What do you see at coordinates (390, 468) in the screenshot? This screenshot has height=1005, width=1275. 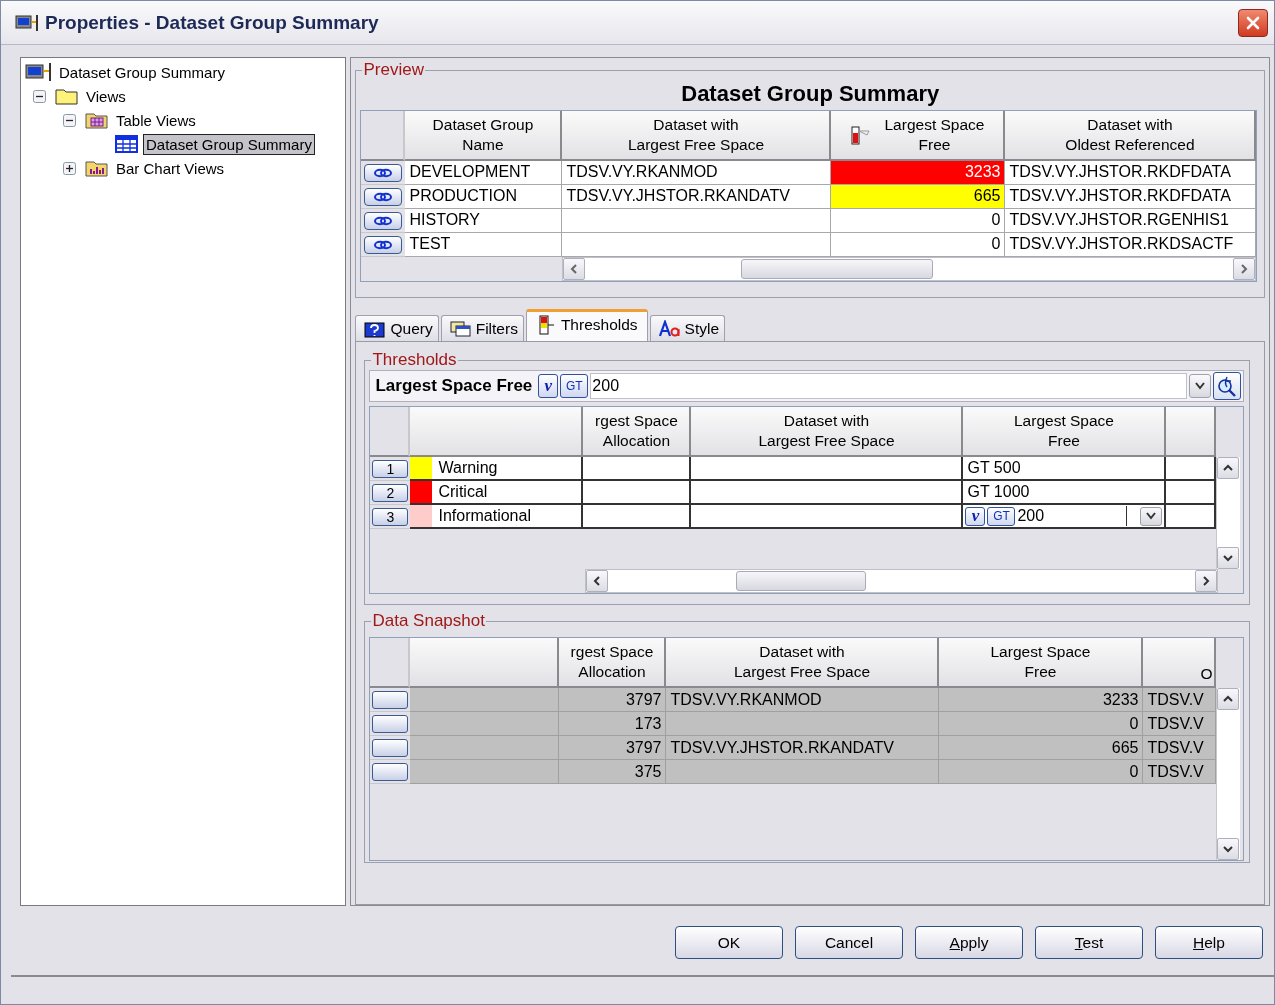 I see `row-number-button: 1` at bounding box center [390, 468].